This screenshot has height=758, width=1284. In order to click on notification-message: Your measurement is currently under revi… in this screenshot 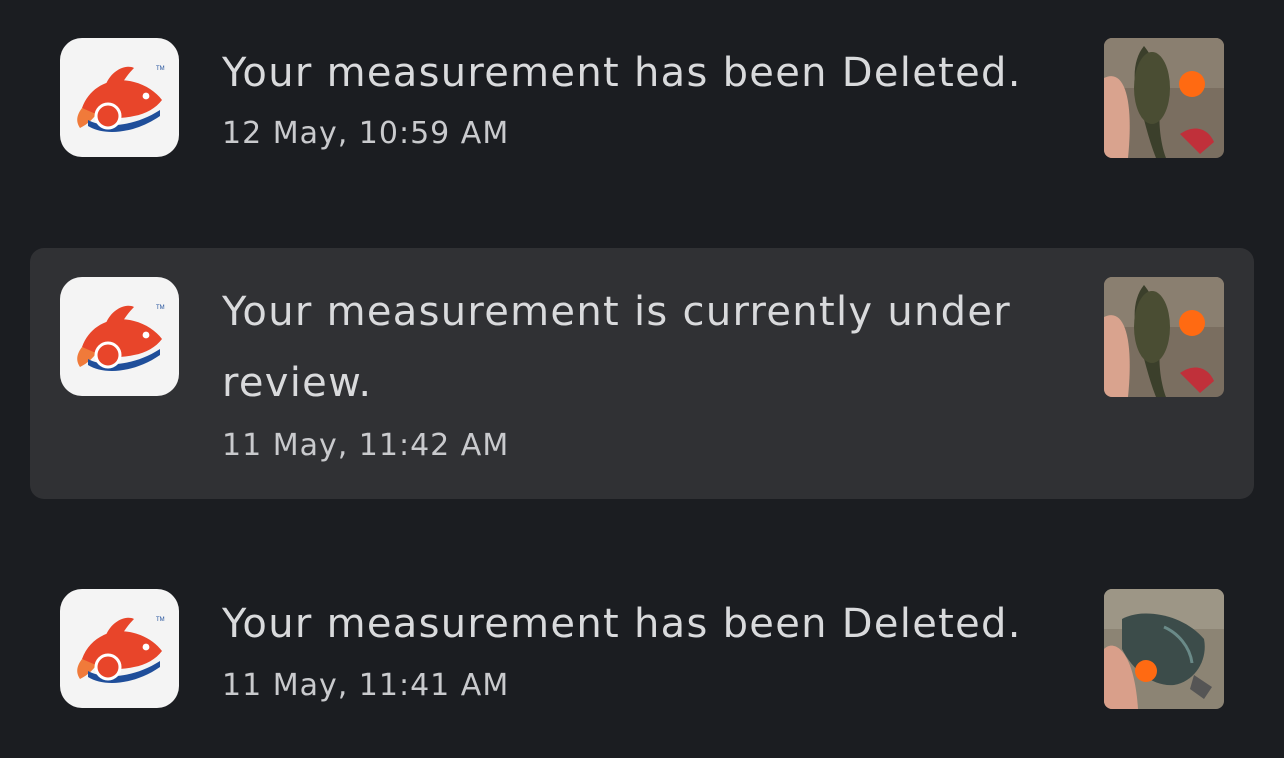, I will do `click(616, 347)`.